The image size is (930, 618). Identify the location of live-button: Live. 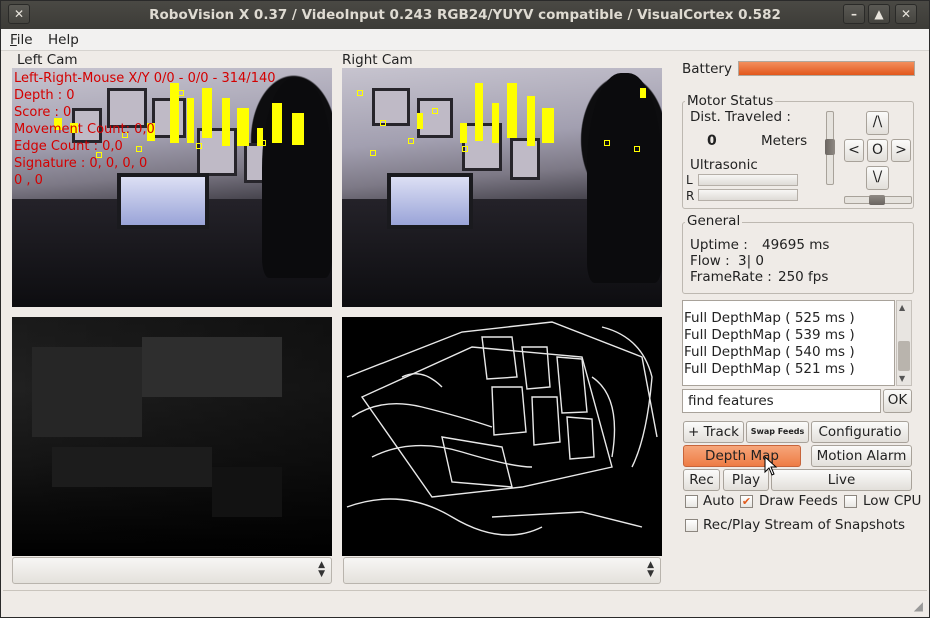
(841, 480).